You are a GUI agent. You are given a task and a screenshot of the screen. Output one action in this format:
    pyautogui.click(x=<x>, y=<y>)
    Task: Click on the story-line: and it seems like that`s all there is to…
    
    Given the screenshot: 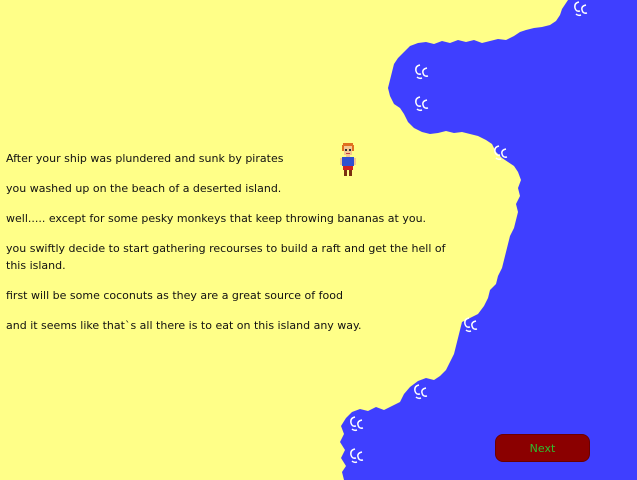 What is the action you would take?
    pyautogui.click(x=184, y=325)
    